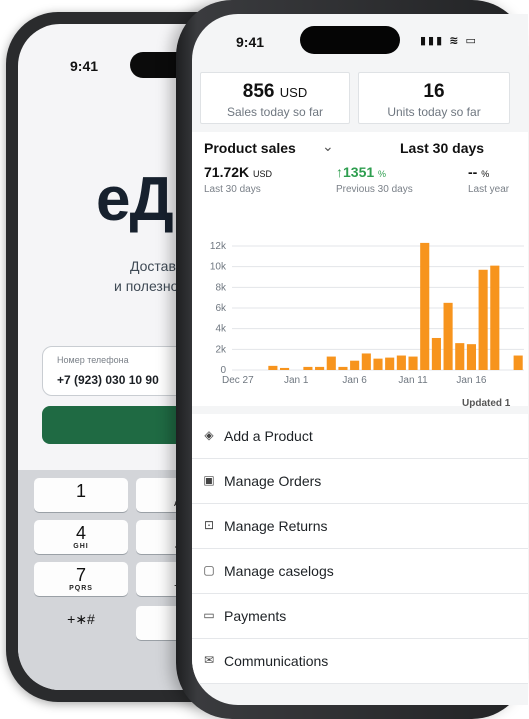  I want to click on date-range-selector: Last 30 days, so click(442, 148).